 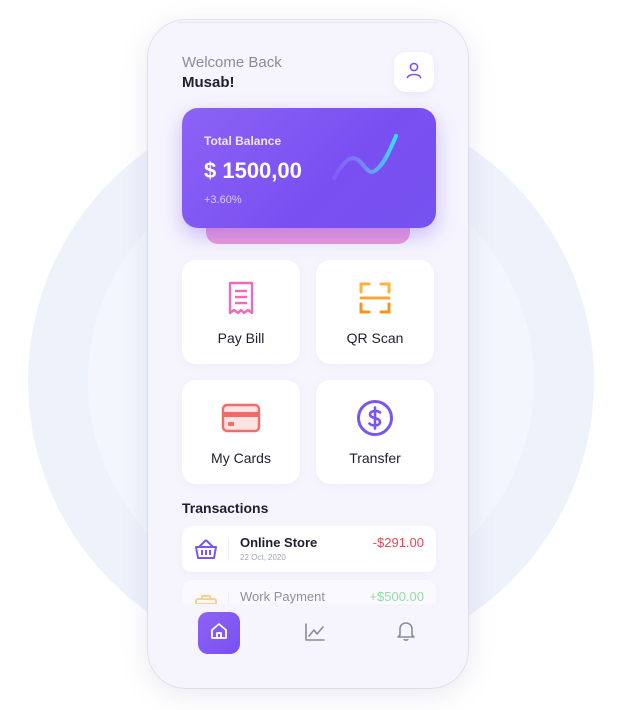 I want to click on transaction-row: Online Store 22 Oct, 2020 -$291.00, so click(x=309, y=549).